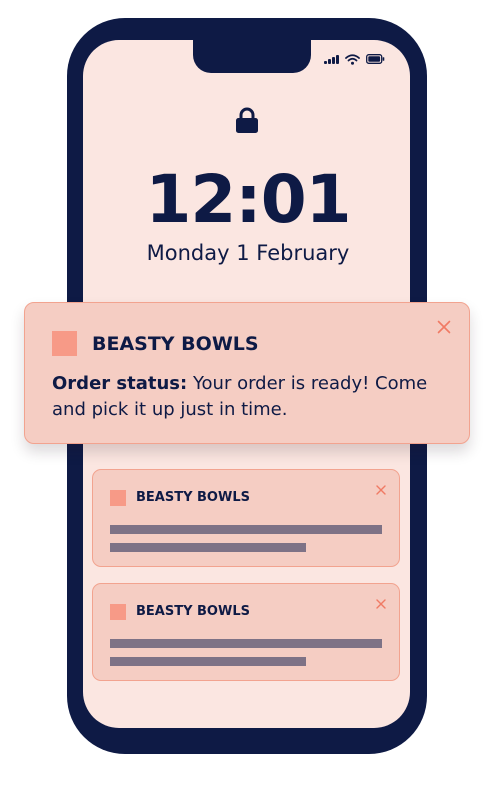 This screenshot has width=497, height=785. I want to click on status-bar, so click(356, 59).